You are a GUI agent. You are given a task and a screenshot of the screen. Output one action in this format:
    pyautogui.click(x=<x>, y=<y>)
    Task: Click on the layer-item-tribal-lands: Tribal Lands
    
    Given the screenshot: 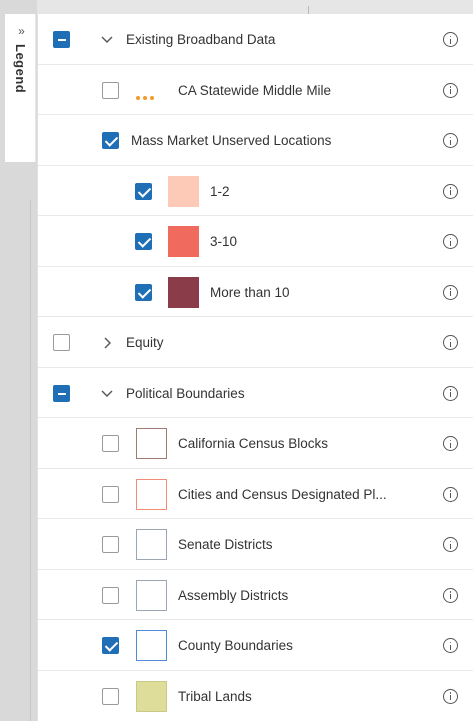 What is the action you would take?
    pyautogui.click(x=255, y=696)
    